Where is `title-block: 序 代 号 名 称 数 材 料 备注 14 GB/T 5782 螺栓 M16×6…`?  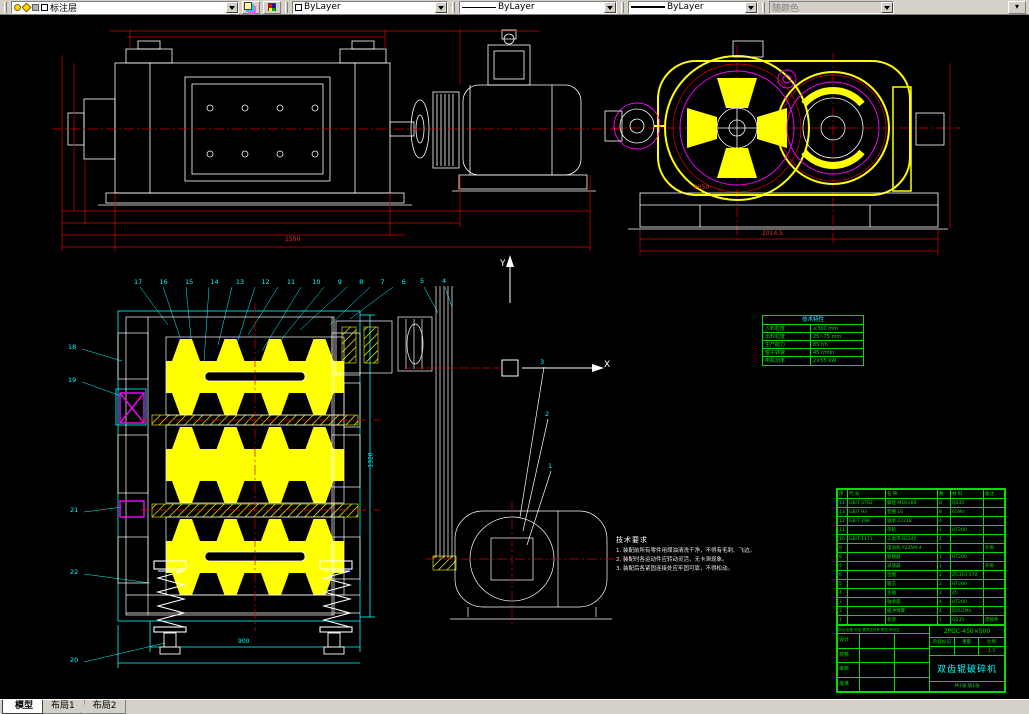 title-block: 序 代 号 名 称 数 材 料 备注 14 GB/T 5782 螺栓 M16×6… is located at coordinates (921, 590).